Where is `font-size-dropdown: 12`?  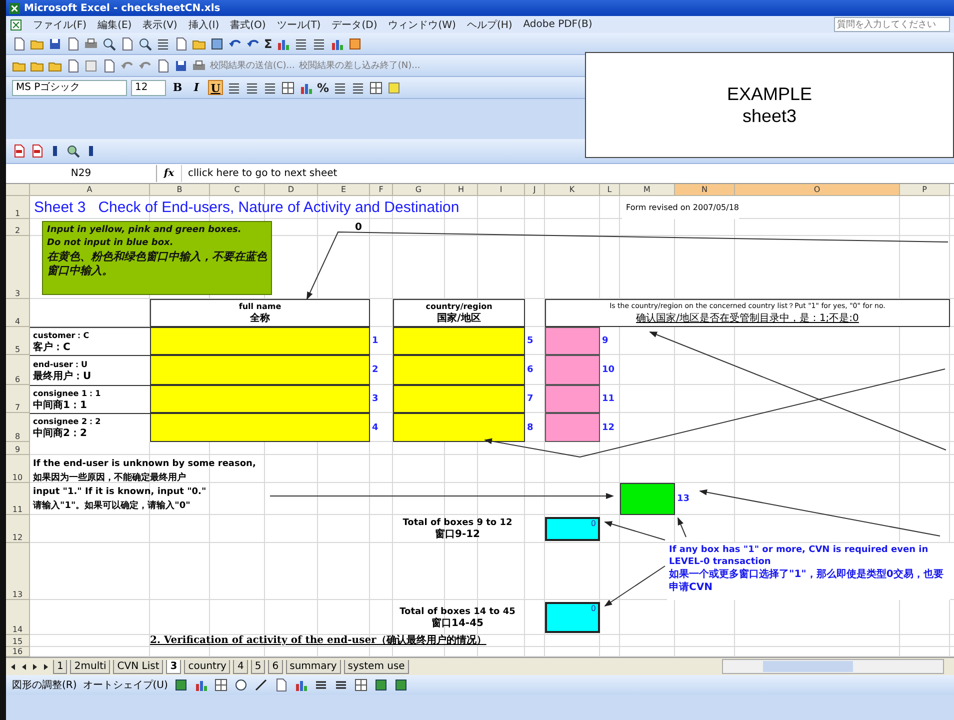
font-size-dropdown: 12 is located at coordinates (148, 88).